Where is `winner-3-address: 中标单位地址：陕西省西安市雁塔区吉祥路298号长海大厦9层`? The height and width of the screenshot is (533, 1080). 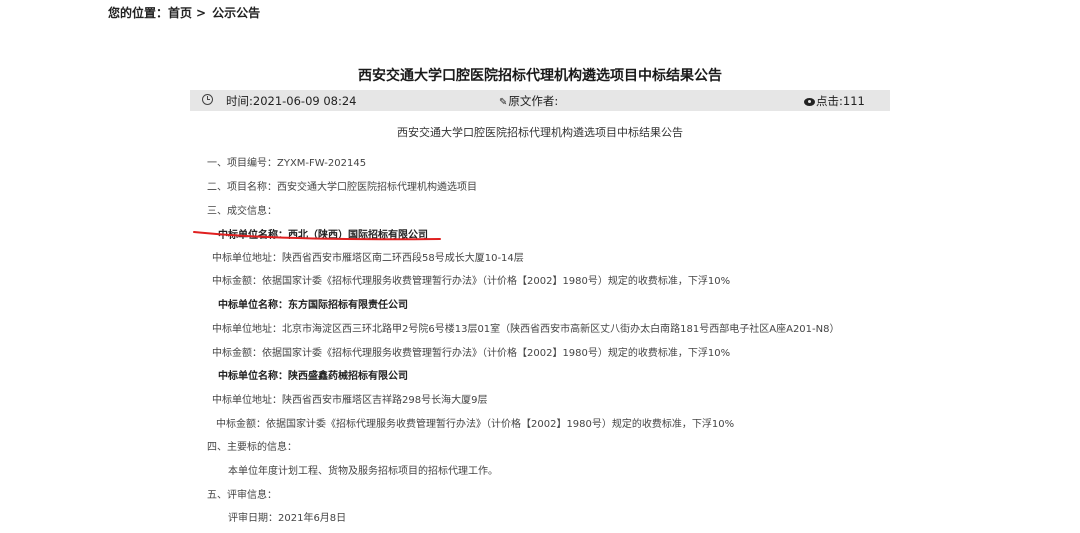
winner-3-address: 中标单位地址：陕西省西安市雁塔区吉祥路298号长海大厦9层 is located at coordinates (350, 400).